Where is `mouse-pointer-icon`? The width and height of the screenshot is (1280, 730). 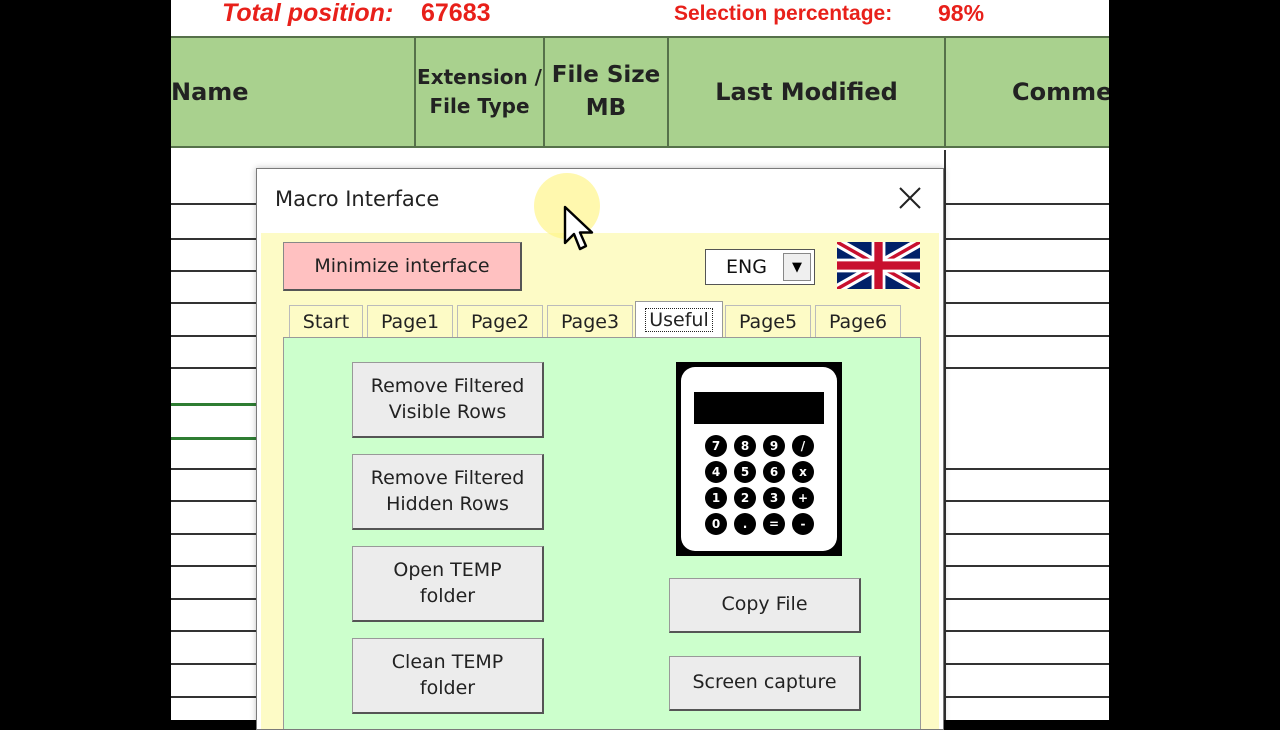 mouse-pointer-icon is located at coordinates (578, 228).